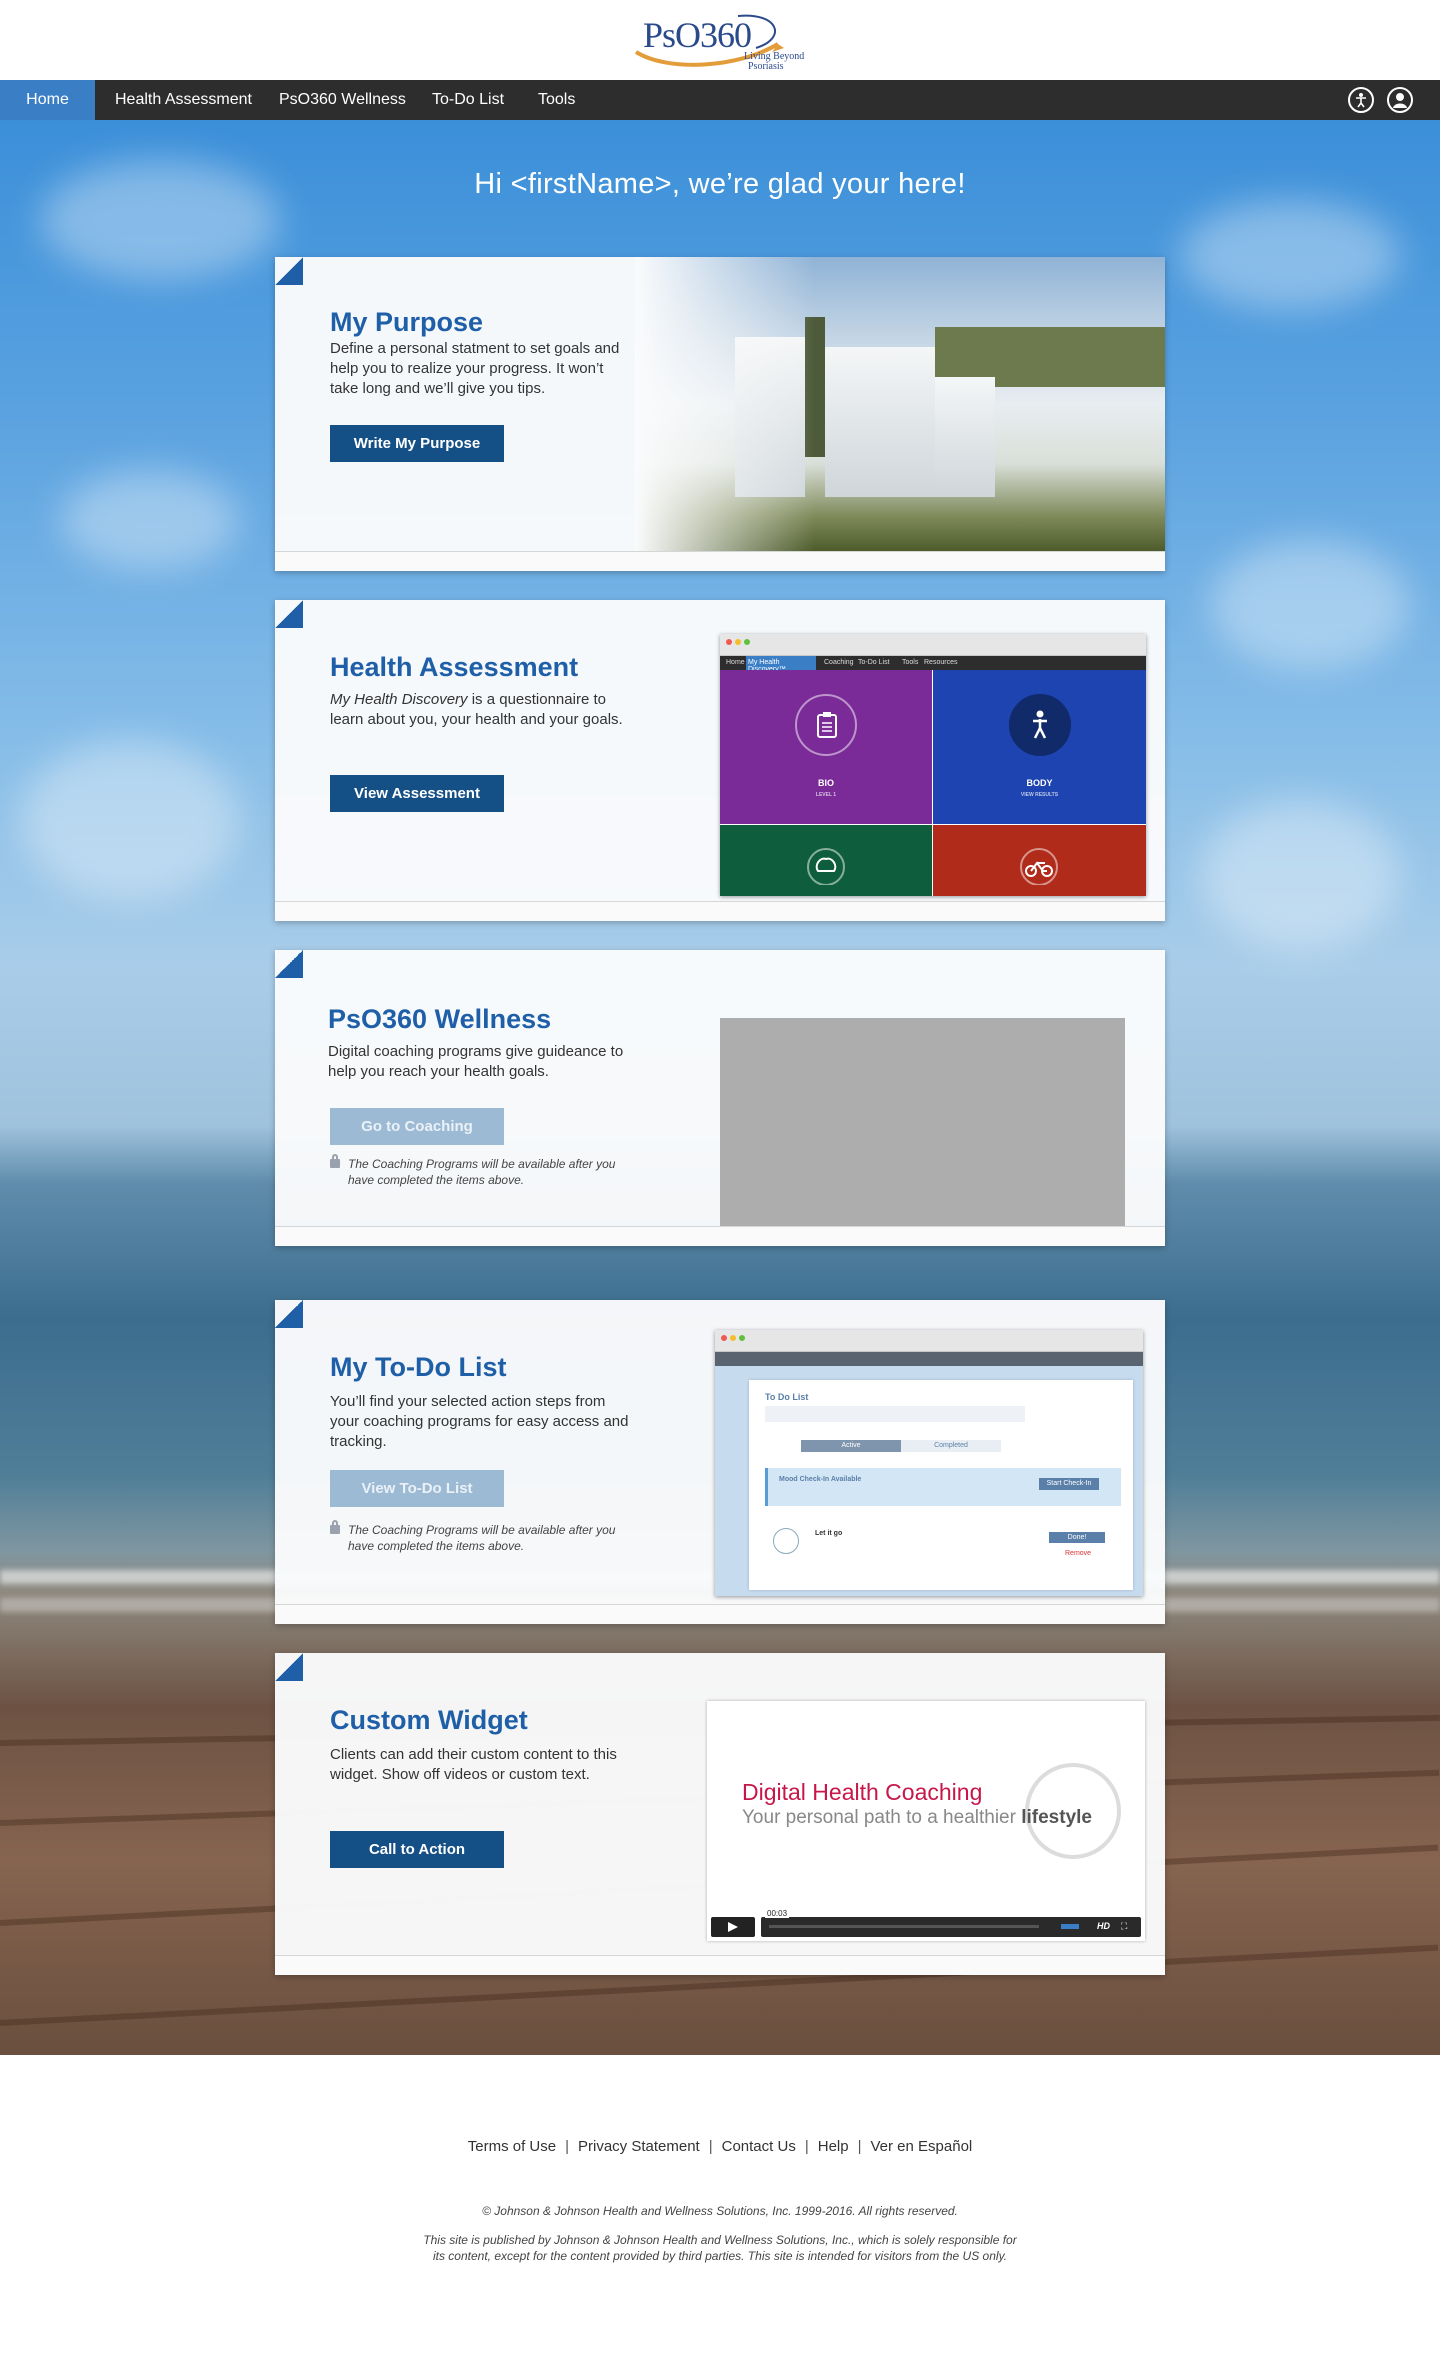 The height and width of the screenshot is (2360, 1440). Describe the element at coordinates (697, 35) in the screenshot. I see `logo-text: PsO360` at that location.